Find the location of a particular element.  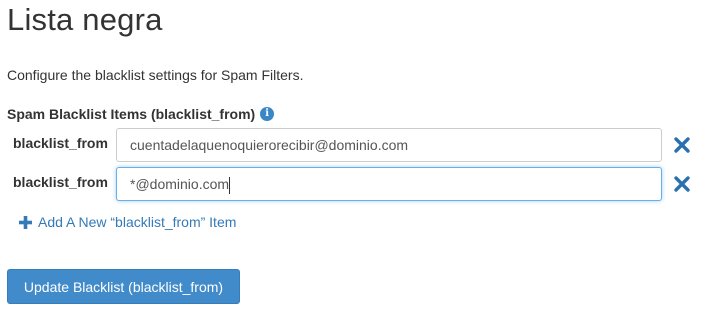

add-new-item-label: Add A New “blacklist_from” Item is located at coordinates (137, 222).